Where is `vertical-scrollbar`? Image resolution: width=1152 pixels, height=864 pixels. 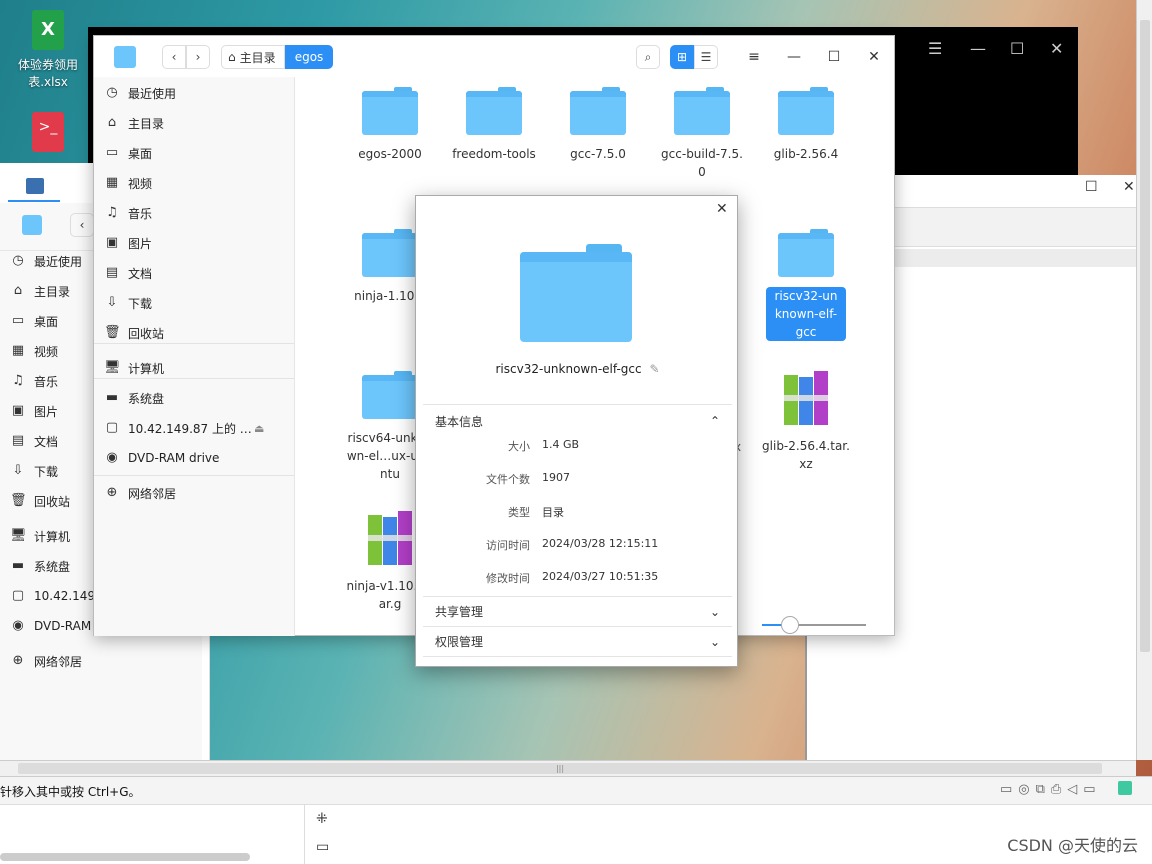 vertical-scrollbar is located at coordinates (1144, 380).